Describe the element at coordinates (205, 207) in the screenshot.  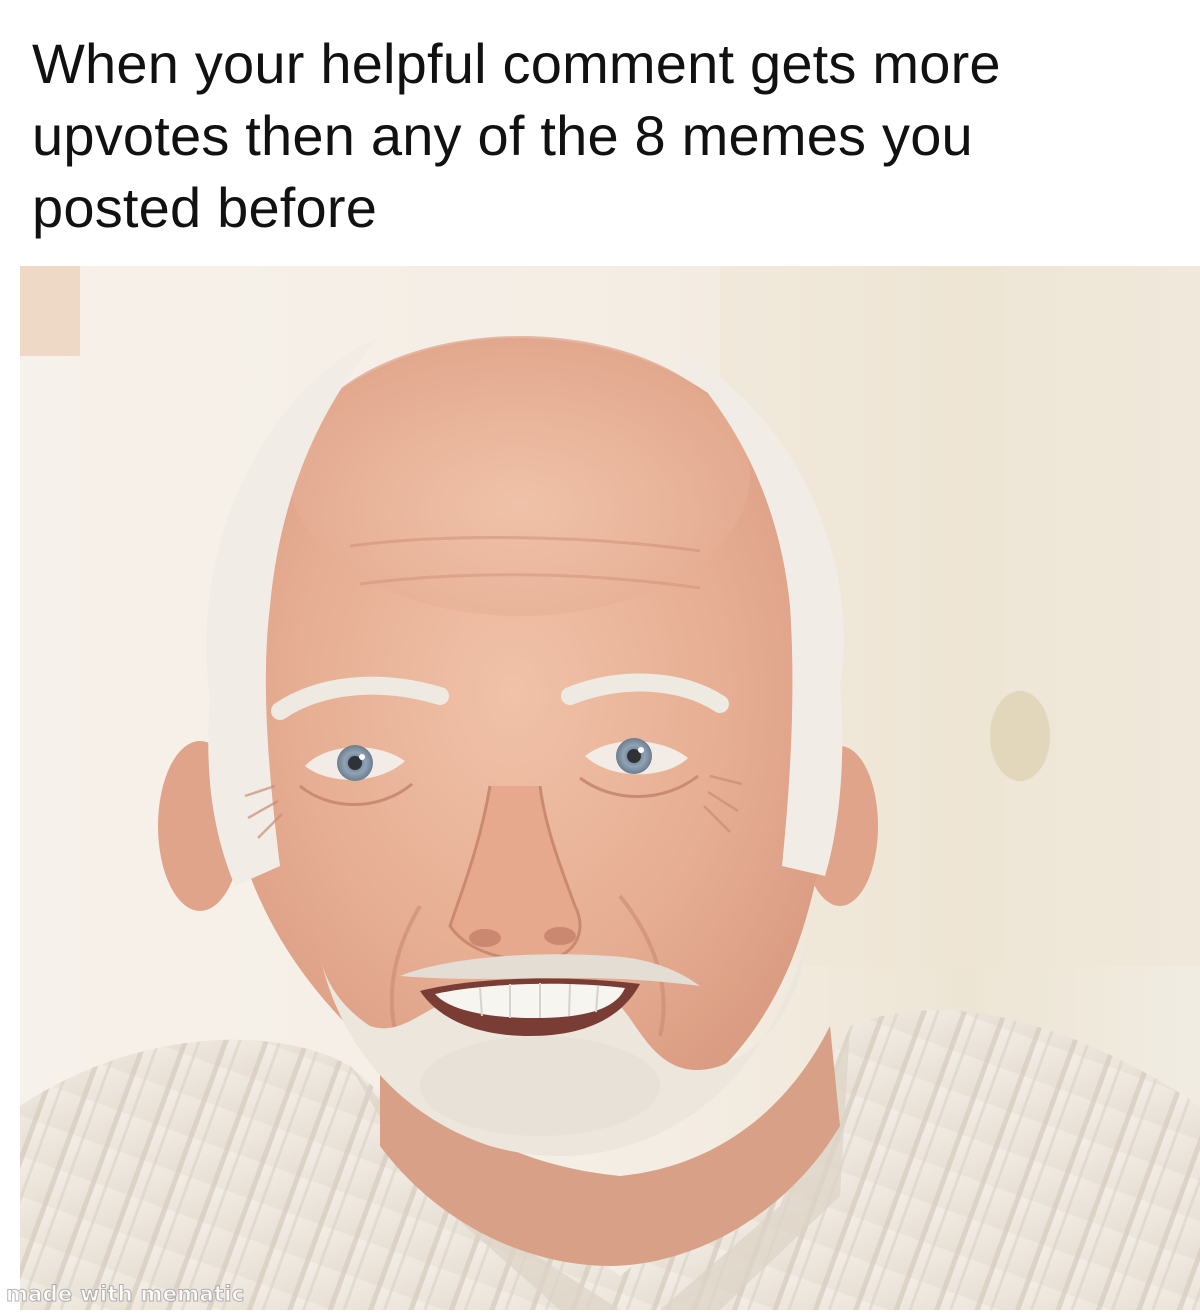
I see `caption-line-3: posted before` at that location.